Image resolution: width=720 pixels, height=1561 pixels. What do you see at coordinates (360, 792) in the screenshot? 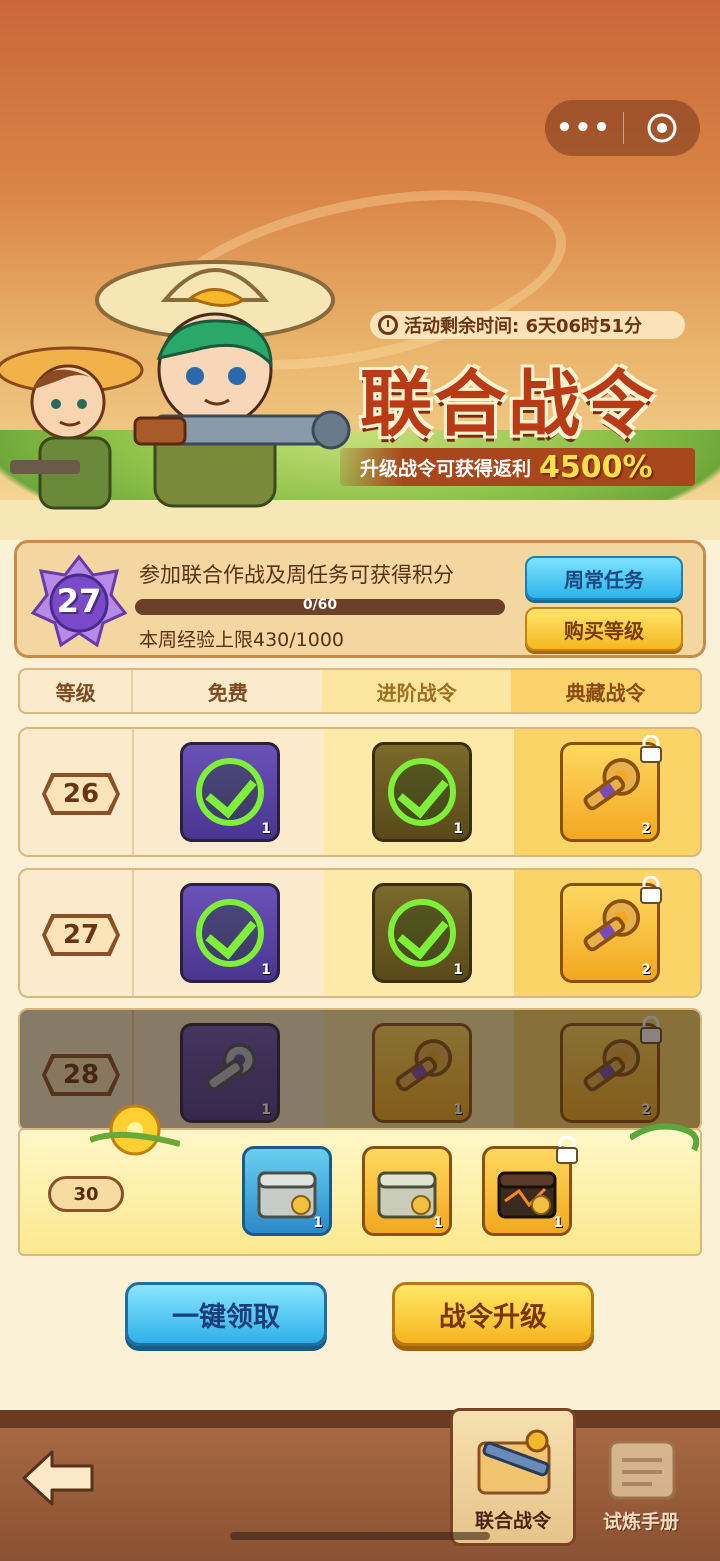
I see `reward-row: 26 1 1 2` at bounding box center [360, 792].